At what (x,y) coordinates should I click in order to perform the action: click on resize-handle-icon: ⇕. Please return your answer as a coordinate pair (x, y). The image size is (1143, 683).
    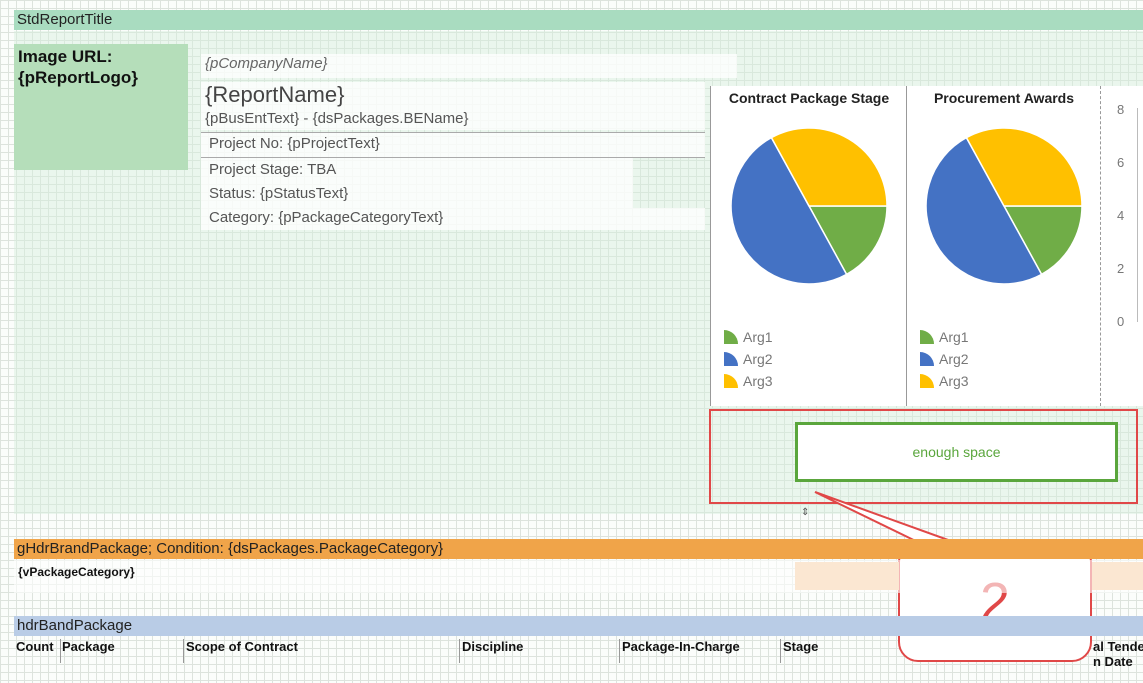
    Looking at the image, I should click on (805, 512).